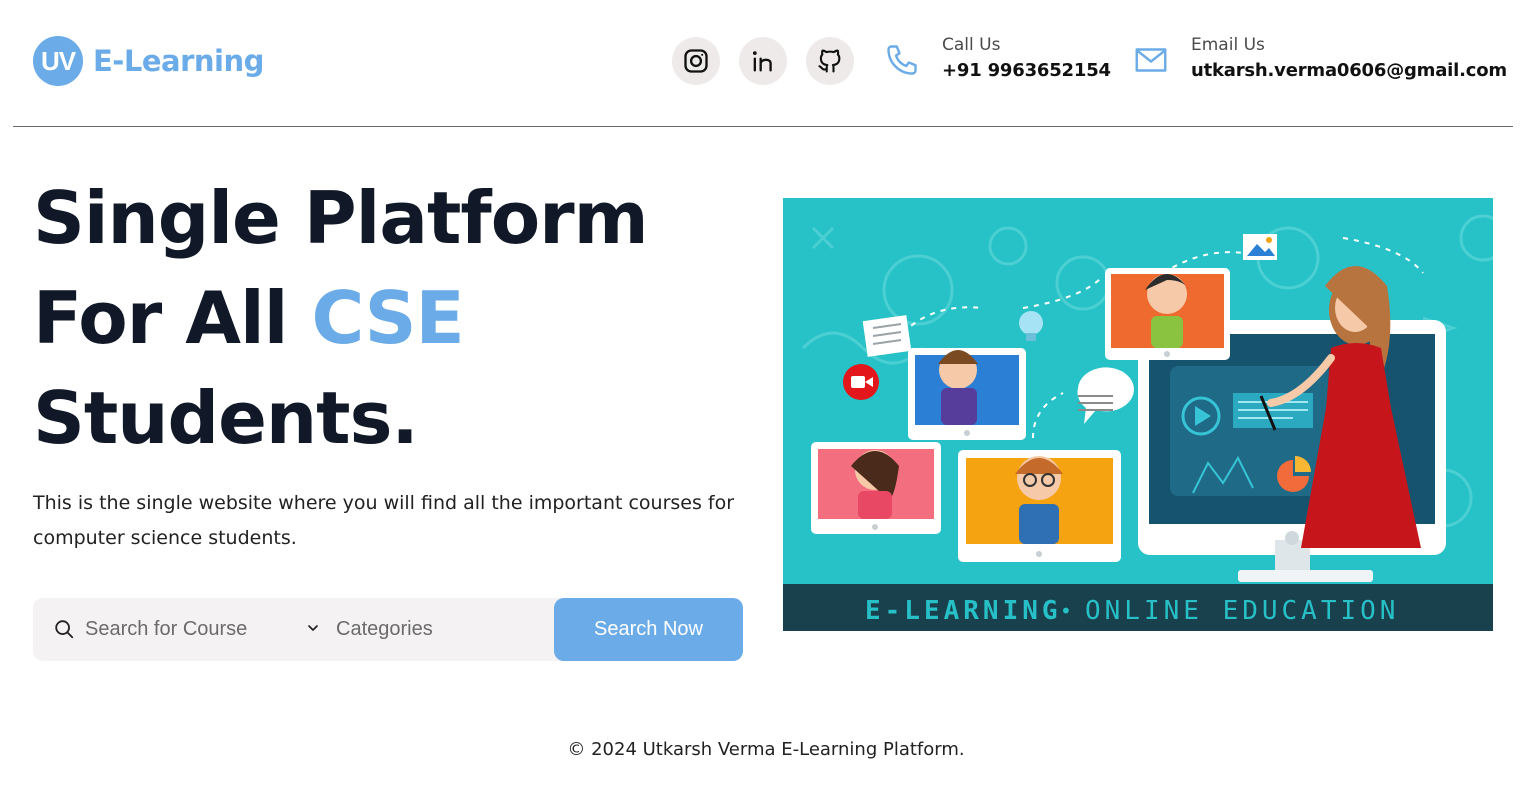 The width and height of the screenshot is (1532, 785). I want to click on call-us-block: Call Us +91 9963652154, so click(997, 60).